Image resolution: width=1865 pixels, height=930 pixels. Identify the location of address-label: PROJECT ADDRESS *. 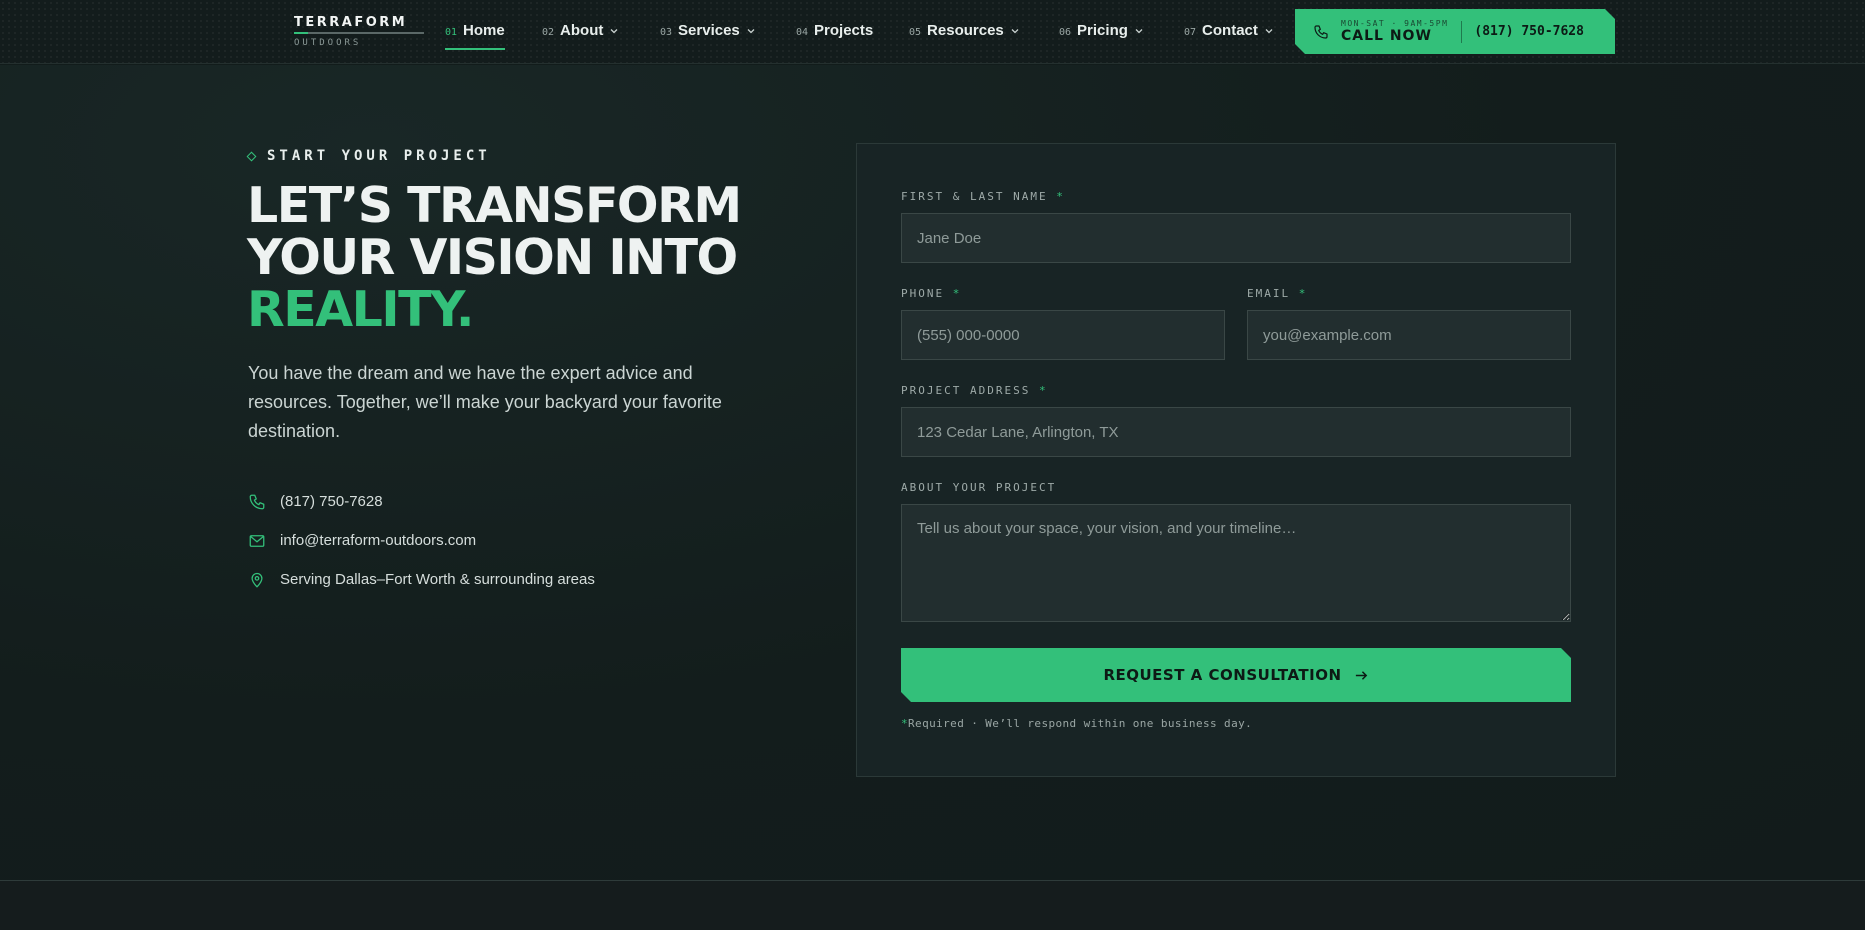
(974, 390).